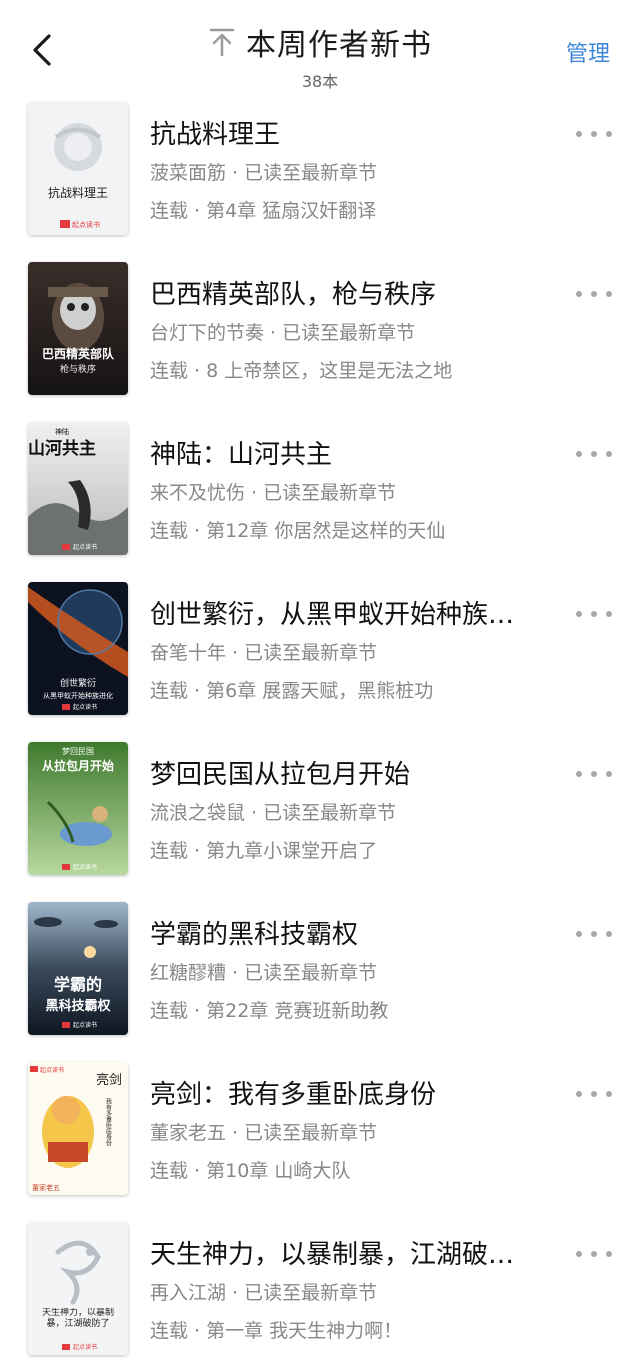 The image size is (640, 1372). What do you see at coordinates (352, 452) in the screenshot?
I see `book-title: 神陆：山河共主` at bounding box center [352, 452].